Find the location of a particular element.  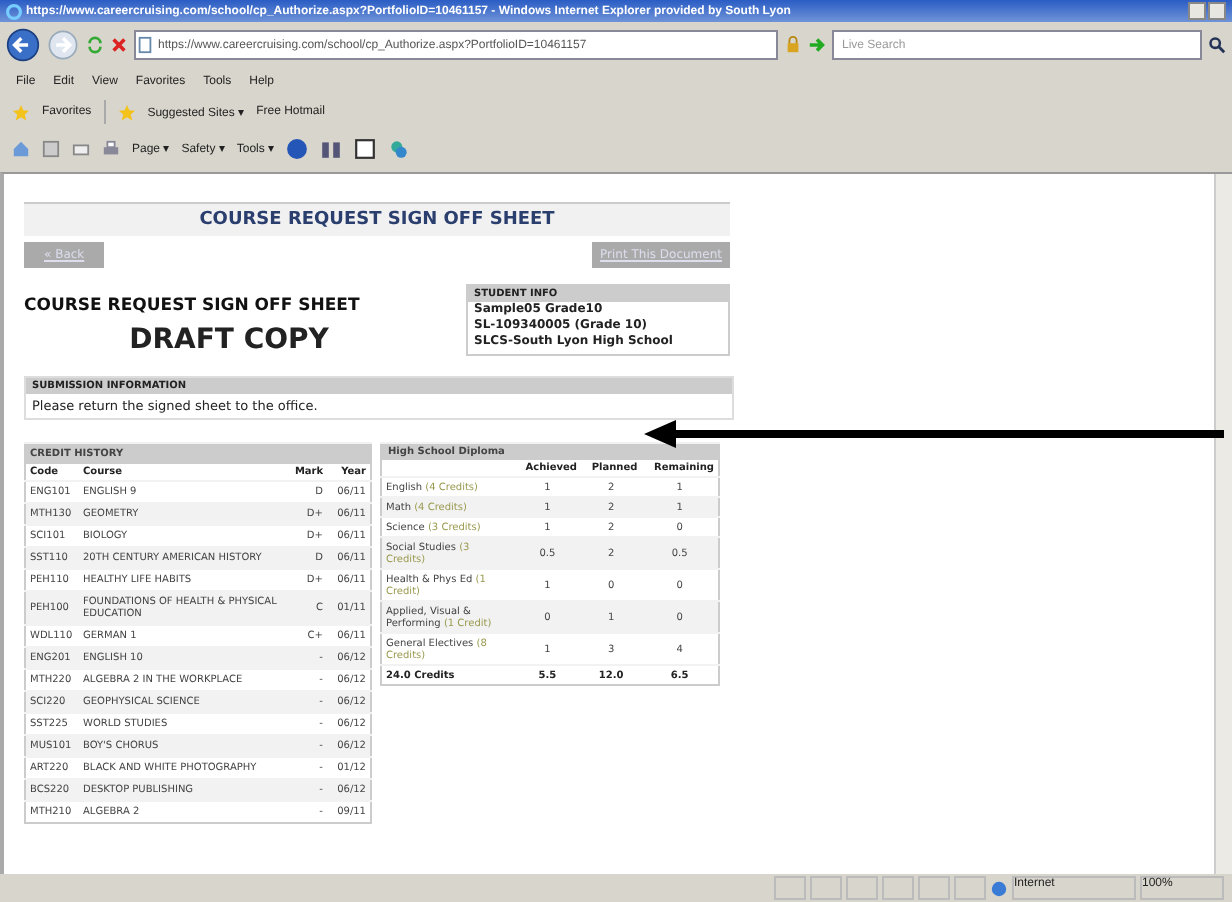

printer-icon is located at coordinates (111, 148).